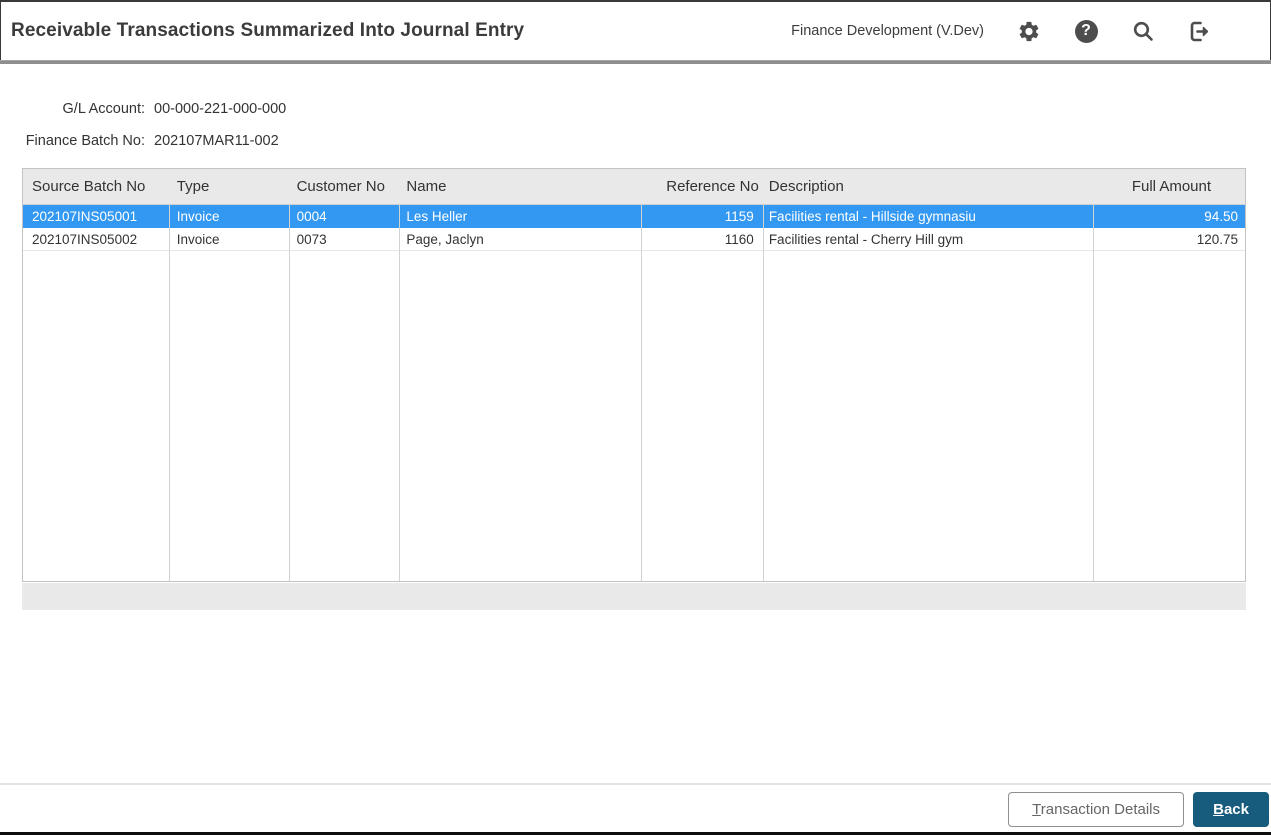 This screenshot has width=1271, height=835. What do you see at coordinates (866, 239) in the screenshot?
I see `cell: Facilities rental - Cherry Hill gym` at bounding box center [866, 239].